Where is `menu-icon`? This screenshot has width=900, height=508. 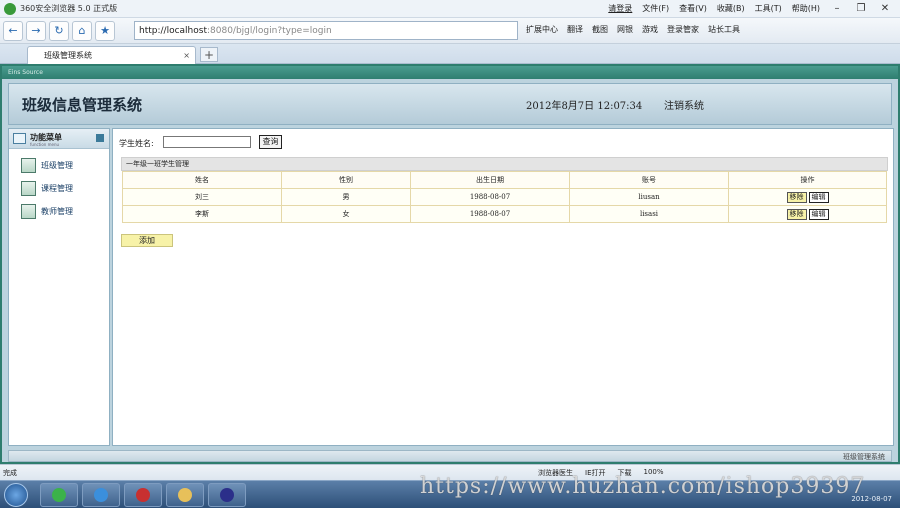 menu-icon is located at coordinates (19, 138).